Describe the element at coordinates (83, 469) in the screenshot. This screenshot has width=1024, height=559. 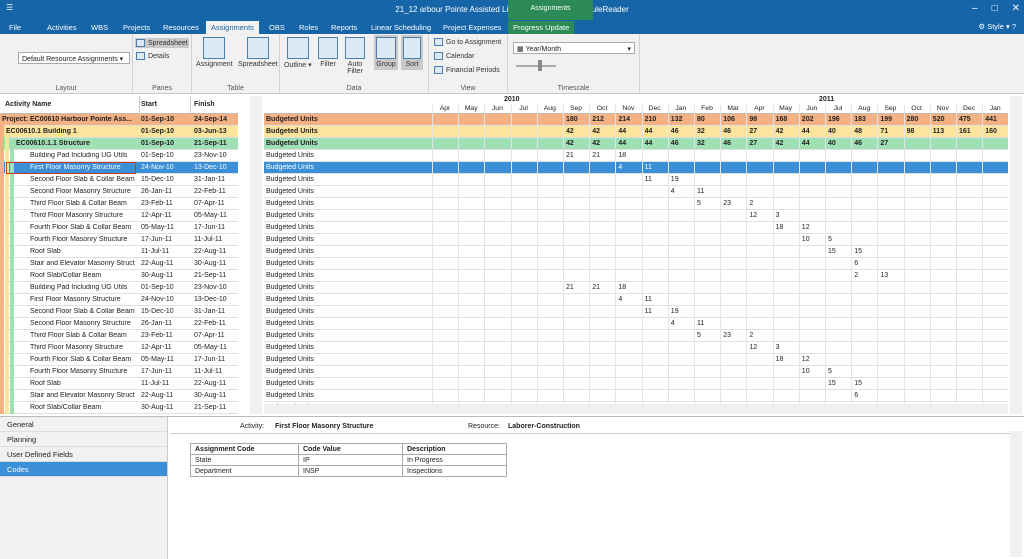
I see `details-tab-codes: Codes` at that location.